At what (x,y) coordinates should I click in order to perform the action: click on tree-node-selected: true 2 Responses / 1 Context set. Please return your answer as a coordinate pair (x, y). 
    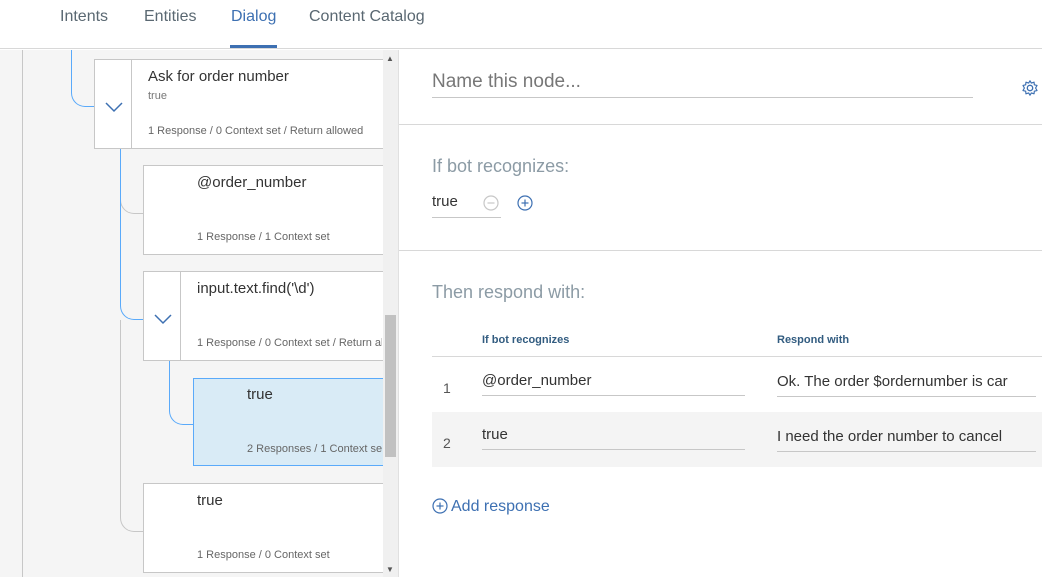
    Looking at the image, I should click on (293, 422).